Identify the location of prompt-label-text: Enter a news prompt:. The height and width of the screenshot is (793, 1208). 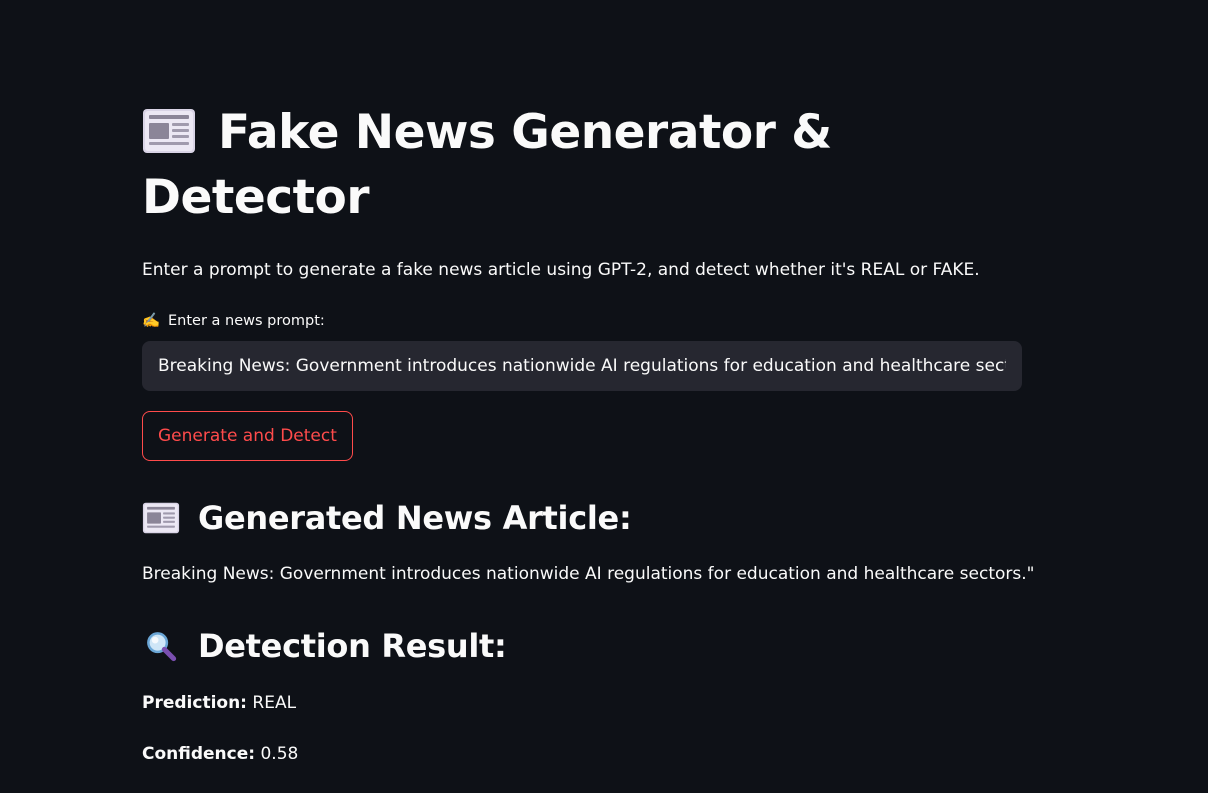
(246, 321).